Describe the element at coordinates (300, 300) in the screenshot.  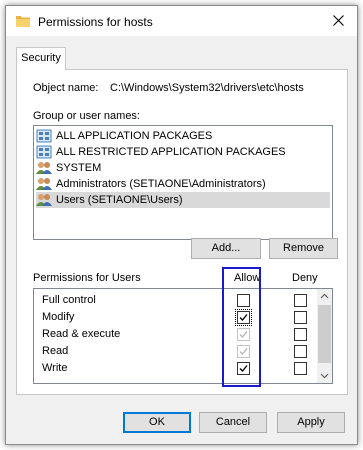
I see `deny-checkbox-full-control` at that location.